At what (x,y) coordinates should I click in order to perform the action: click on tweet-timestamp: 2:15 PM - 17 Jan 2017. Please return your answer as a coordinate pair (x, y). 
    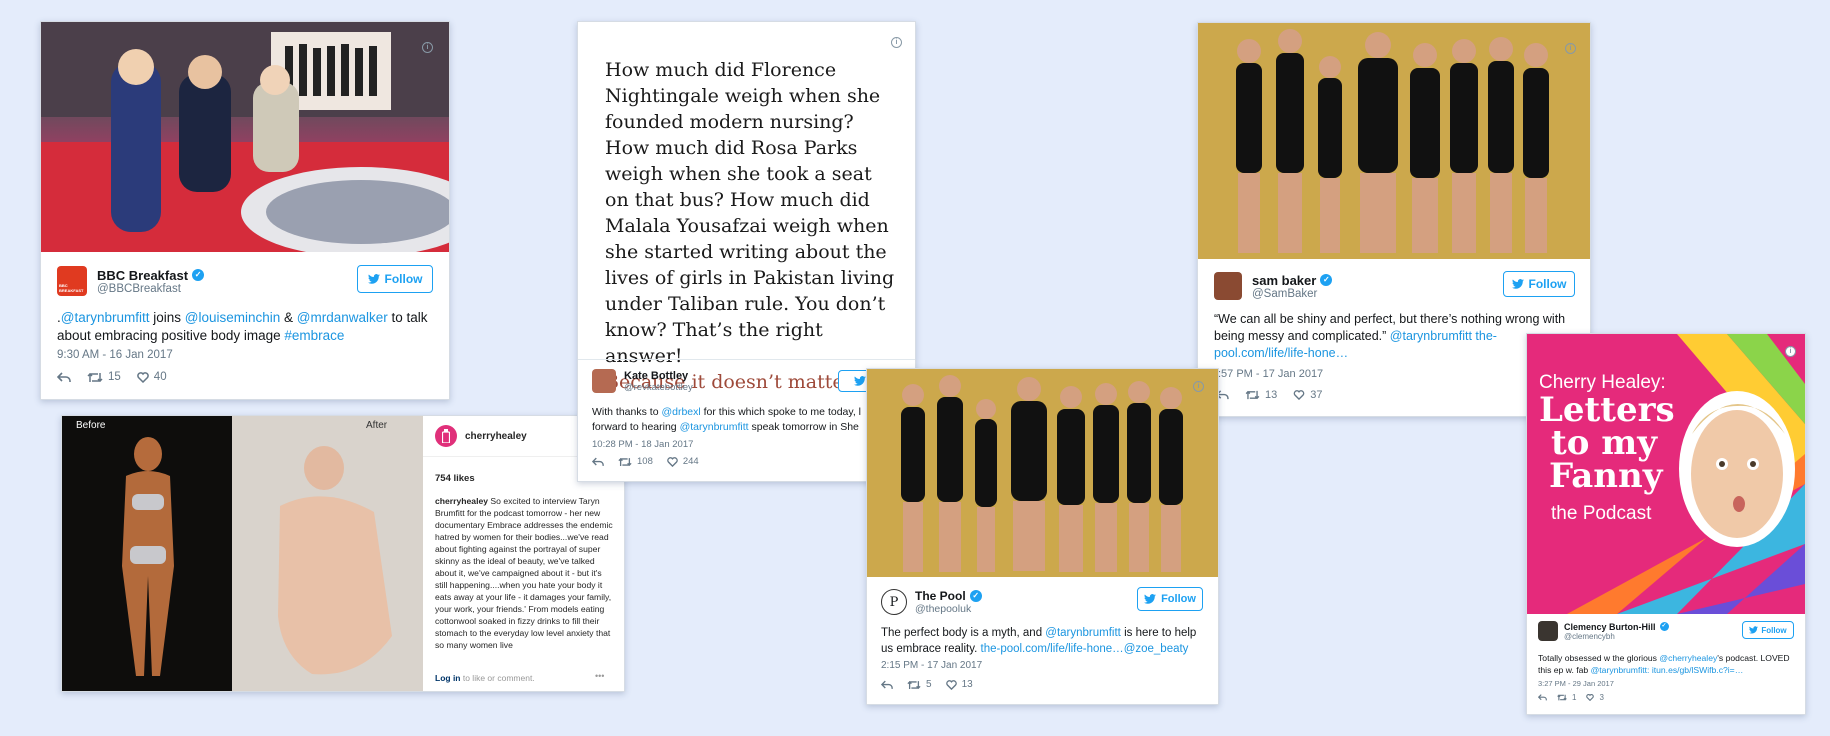
    Looking at the image, I should click on (931, 665).